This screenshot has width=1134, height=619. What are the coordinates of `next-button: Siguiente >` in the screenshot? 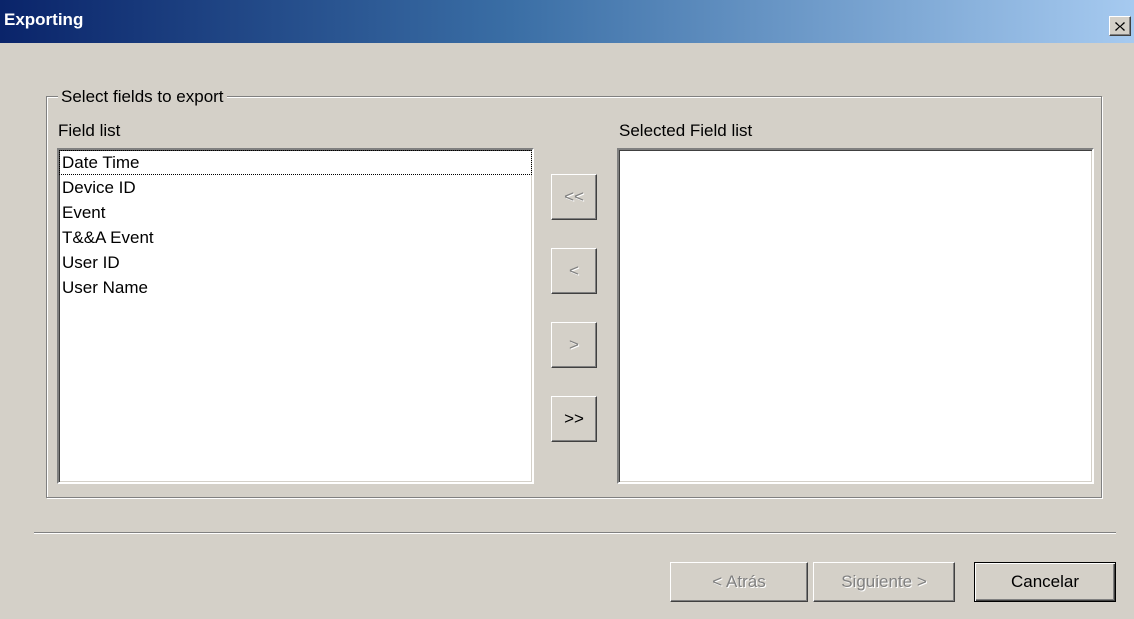 It's located at (884, 582).